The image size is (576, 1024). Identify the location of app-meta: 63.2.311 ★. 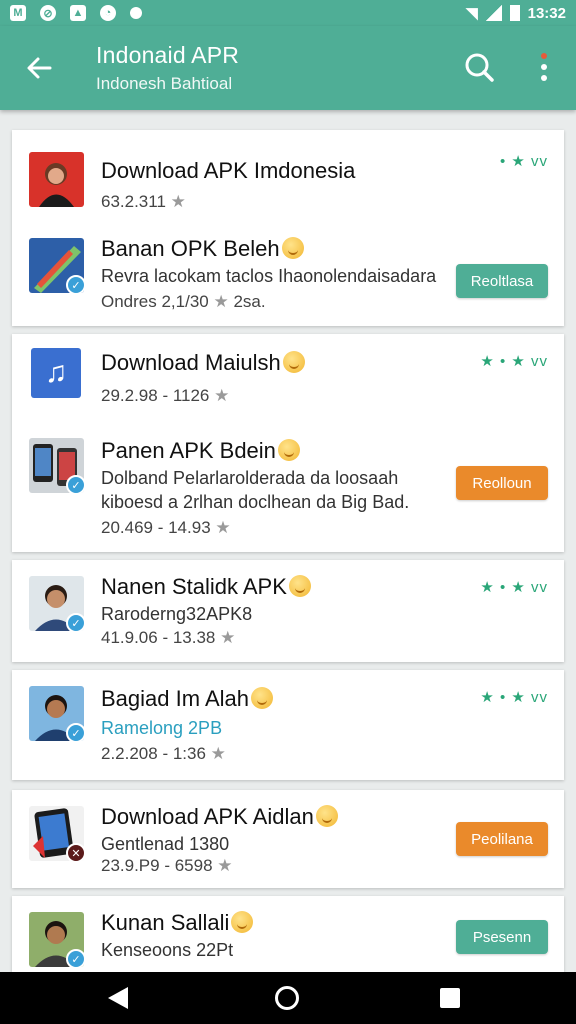
(143, 201).